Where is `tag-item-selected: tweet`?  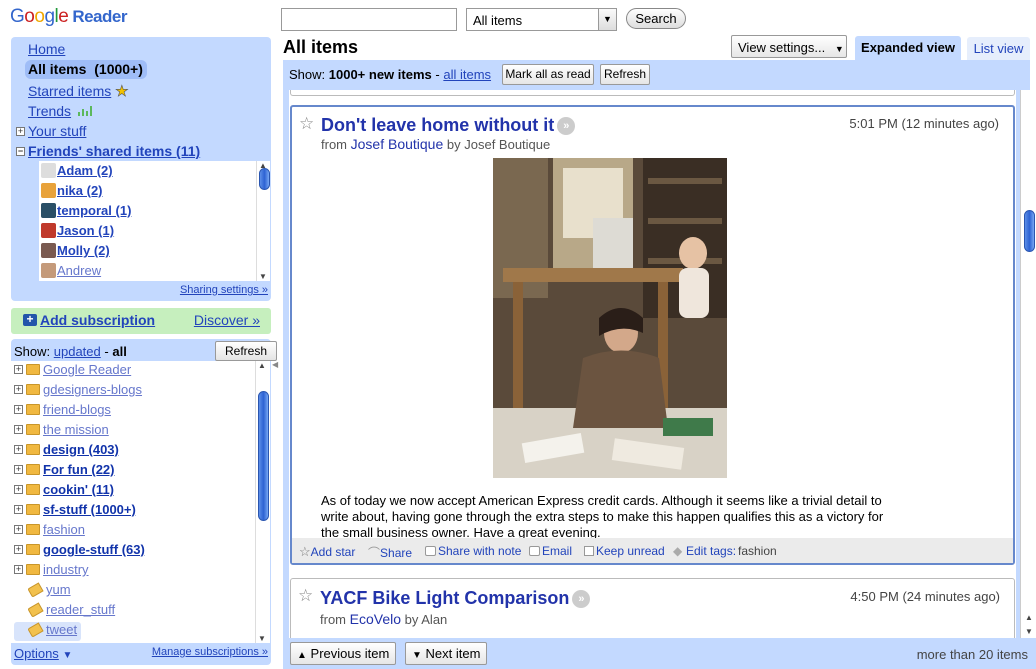 tag-item-selected: tweet is located at coordinates (48, 631).